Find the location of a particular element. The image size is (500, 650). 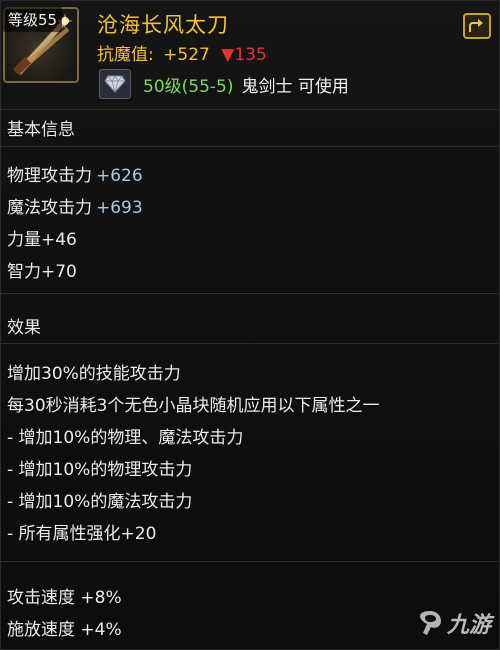

resist-row: 抗魔值: +527 ▼135 is located at coordinates (182, 52).